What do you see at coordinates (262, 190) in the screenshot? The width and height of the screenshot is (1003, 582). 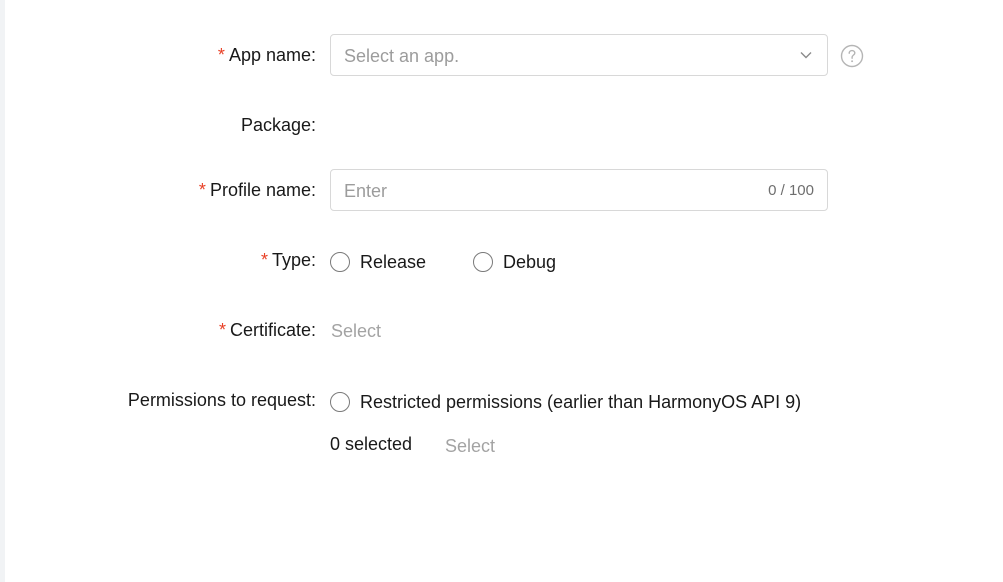 I see `profile-name-label-text: Profile name:` at bounding box center [262, 190].